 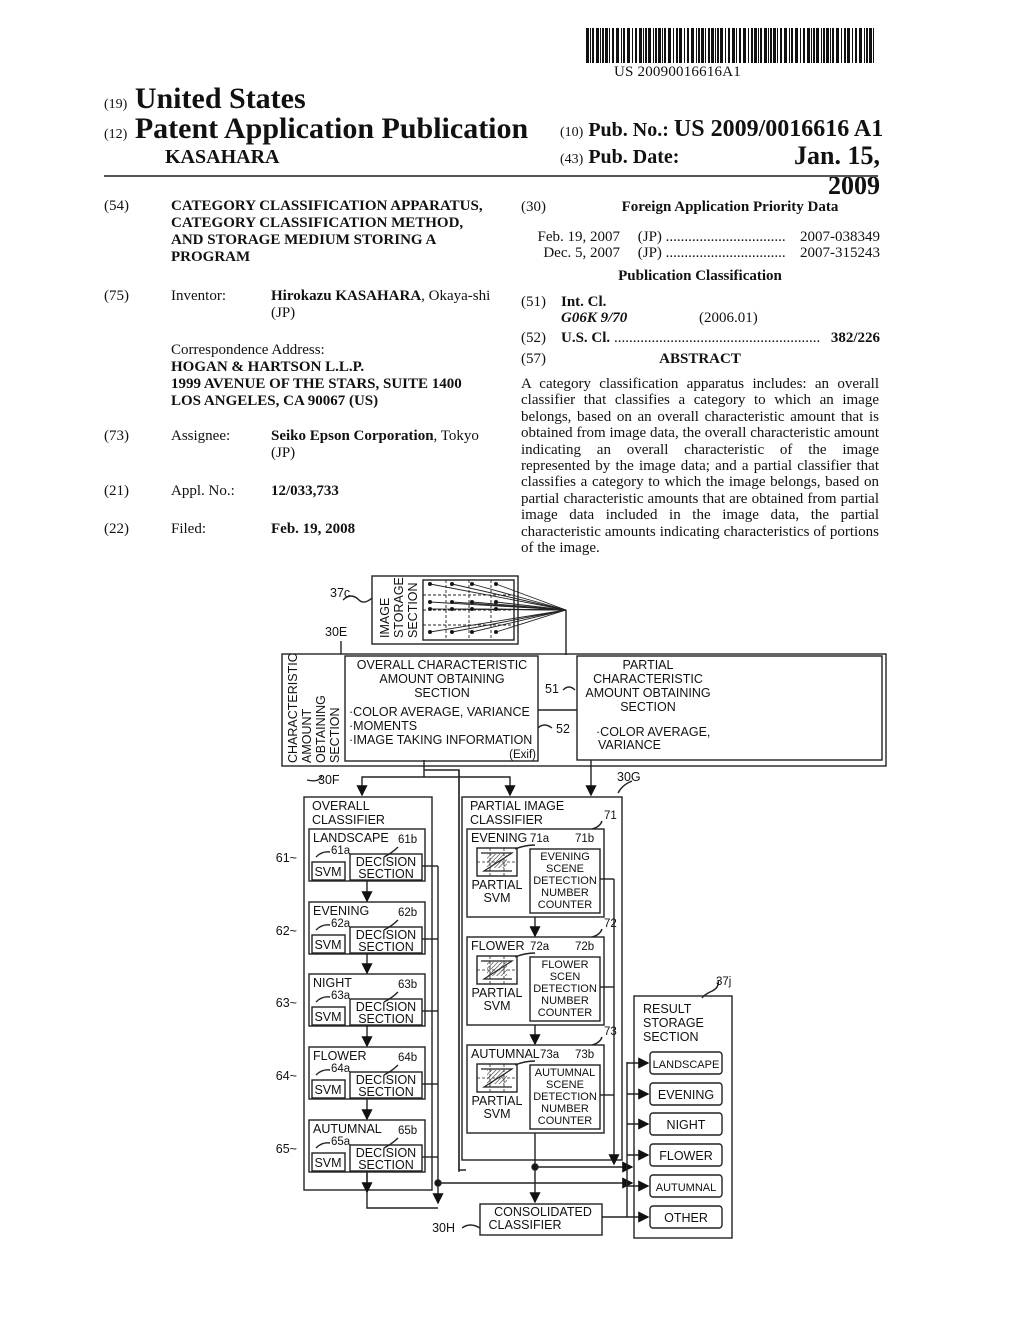 What do you see at coordinates (413, 610) in the screenshot?
I see `image-storage-label: SECTION` at bounding box center [413, 610].